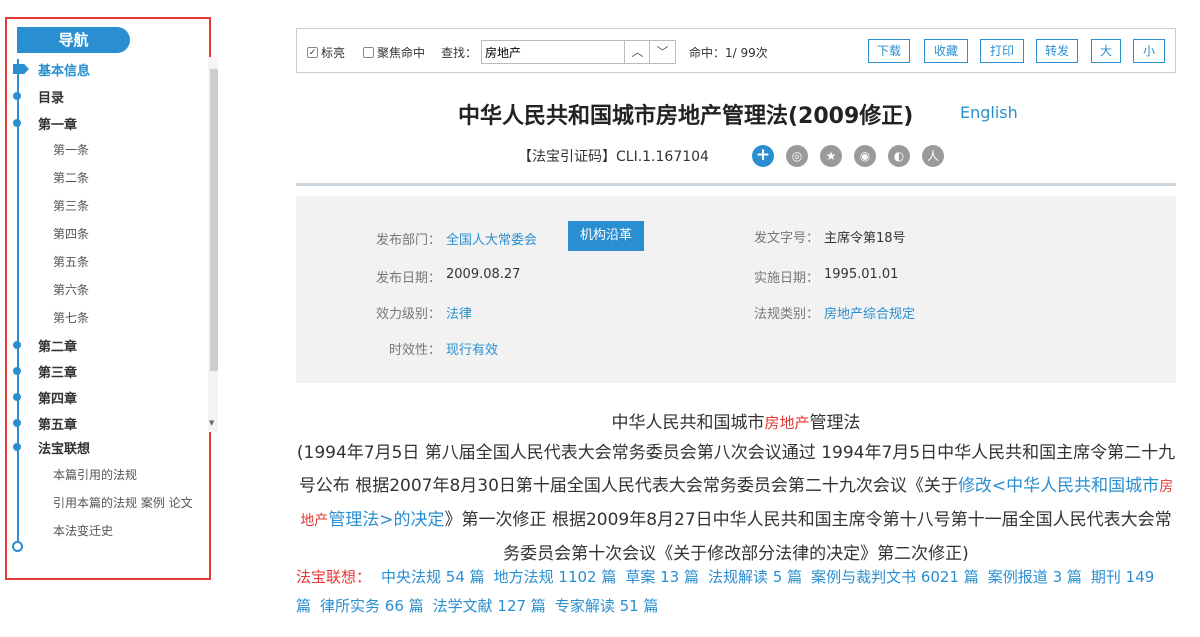 The image size is (1200, 637). What do you see at coordinates (554, 52) in the screenshot?
I see `search-input` at bounding box center [554, 52].